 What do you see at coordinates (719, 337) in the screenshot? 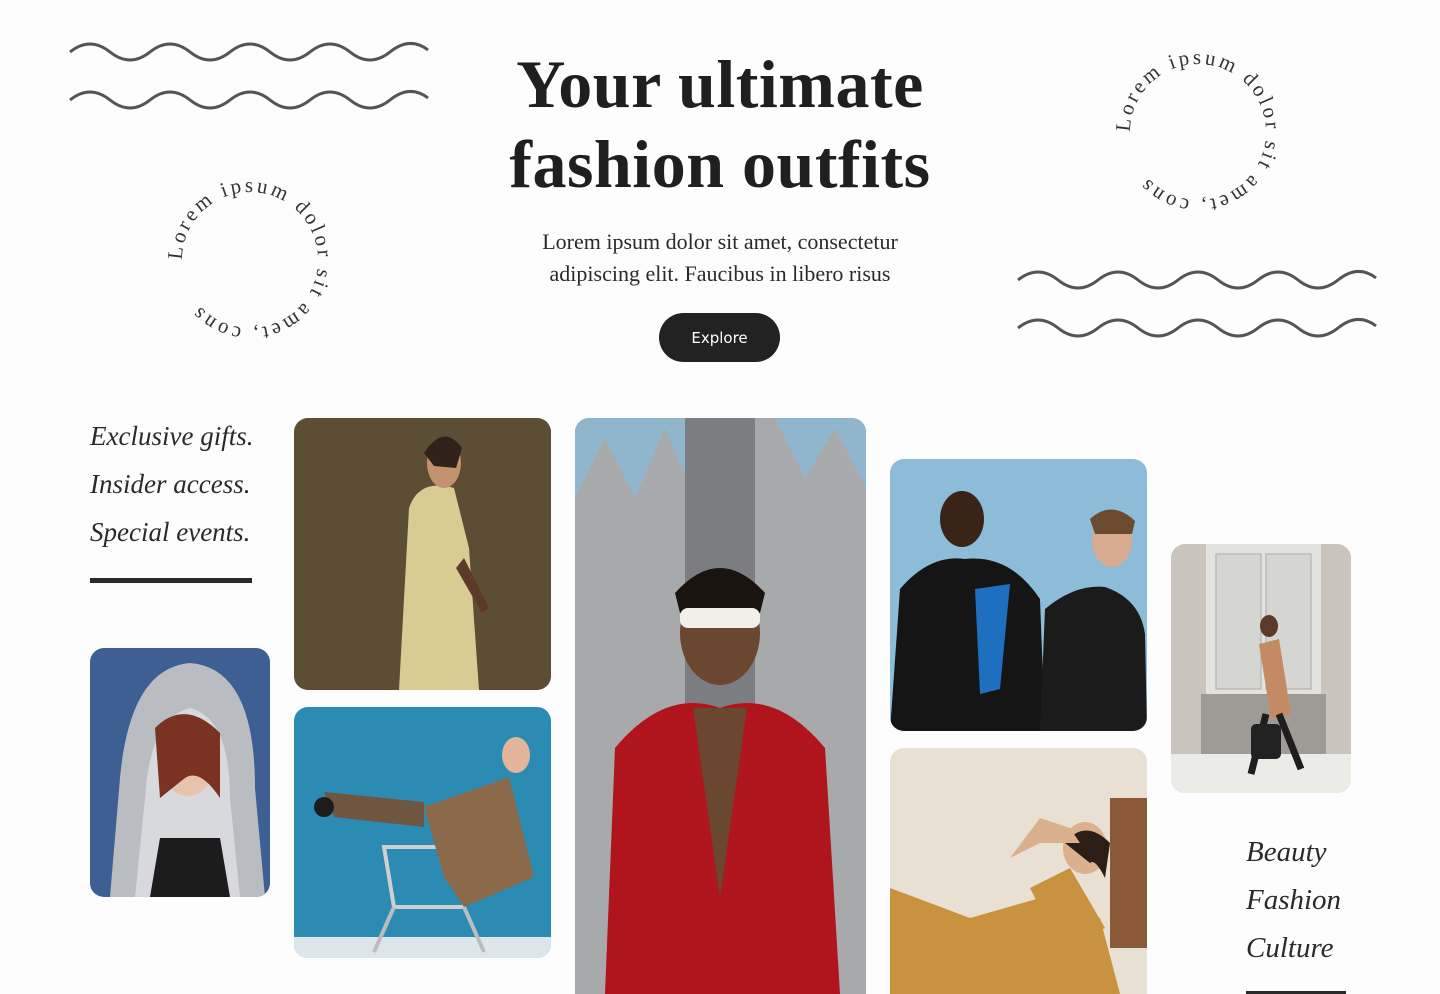
I see `explore-button: Explore` at bounding box center [719, 337].